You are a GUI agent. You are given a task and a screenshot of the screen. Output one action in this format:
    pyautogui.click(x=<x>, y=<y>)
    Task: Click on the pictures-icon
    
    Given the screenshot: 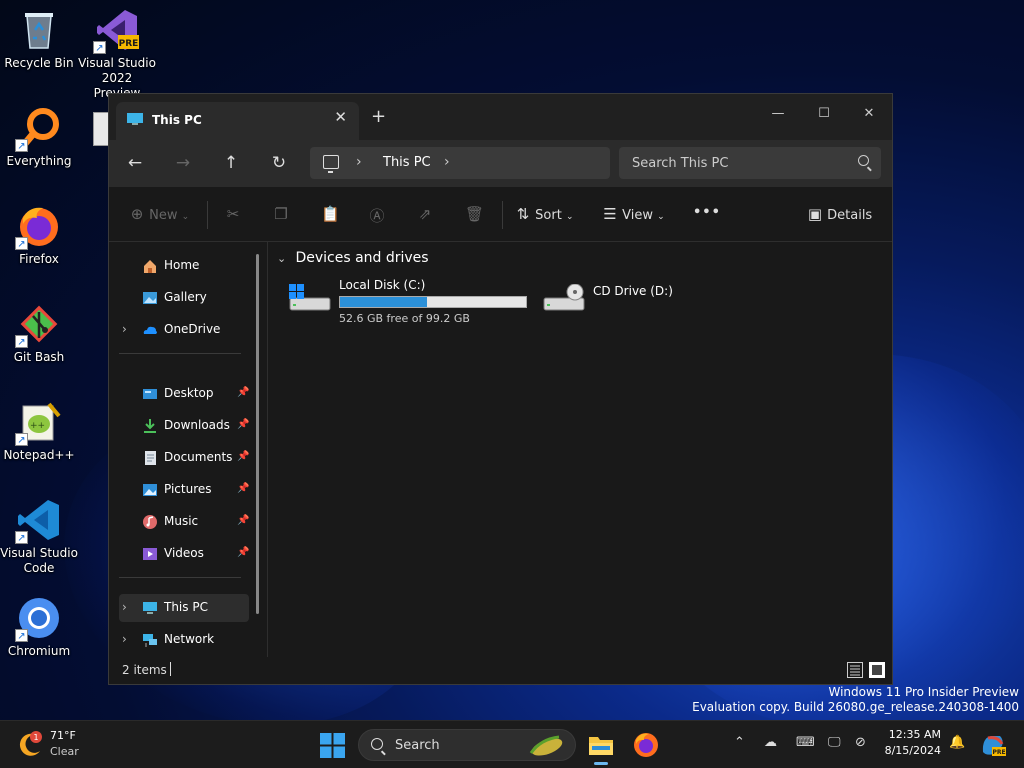 What is the action you would take?
    pyautogui.click(x=150, y=490)
    